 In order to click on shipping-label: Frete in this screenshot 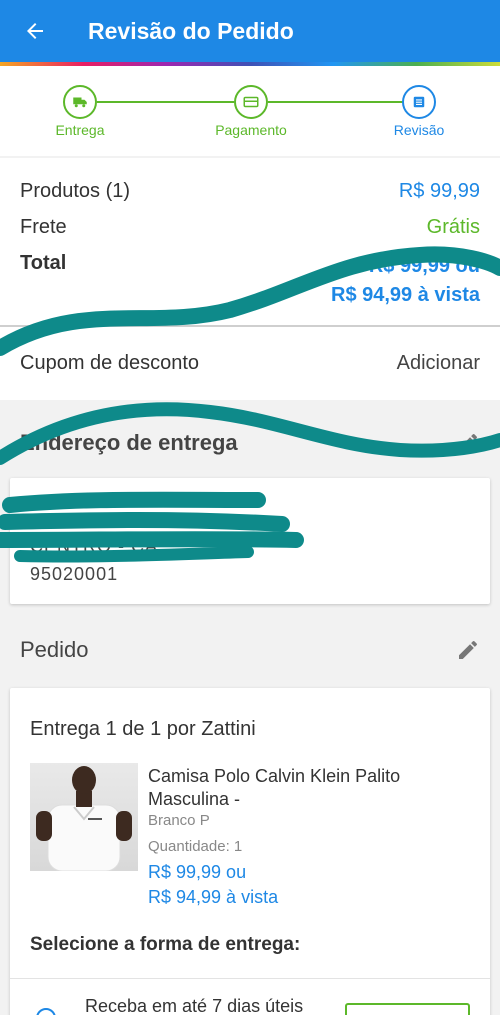, I will do `click(43, 227)`.